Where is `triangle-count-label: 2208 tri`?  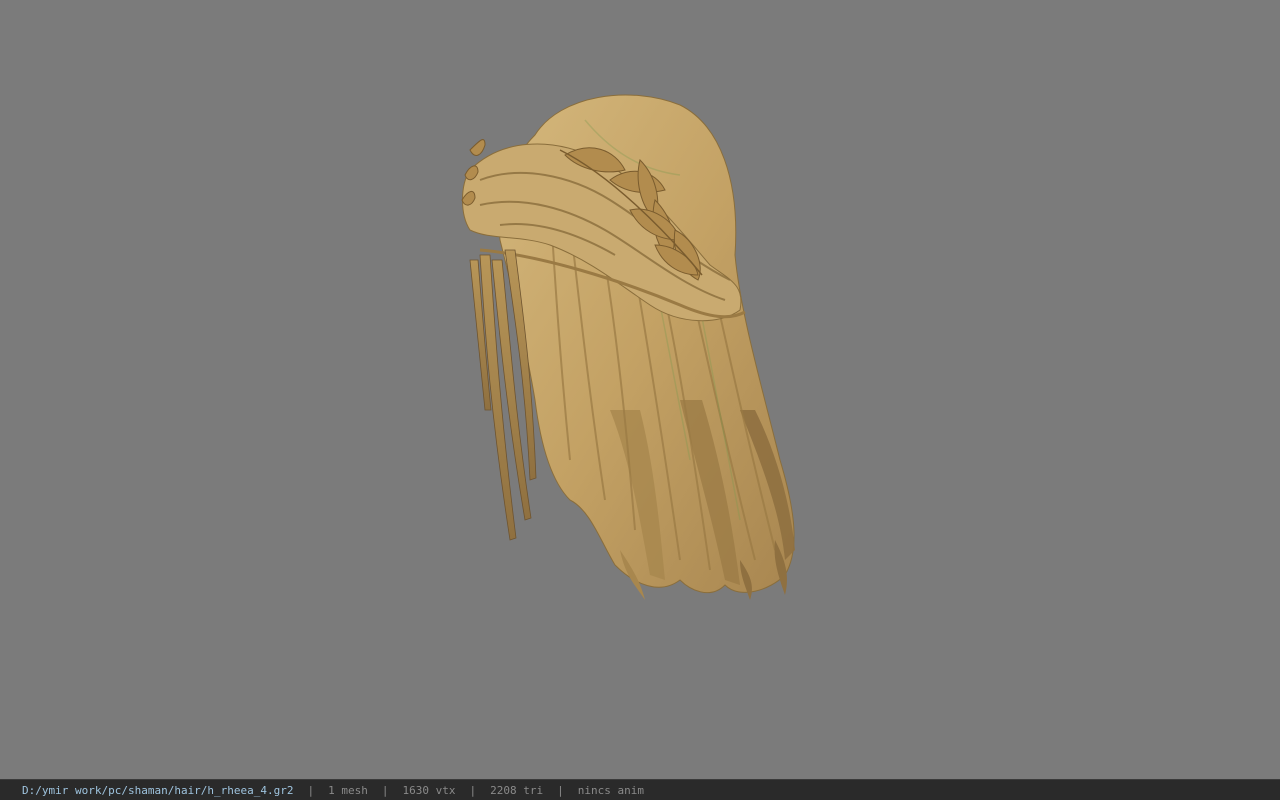 triangle-count-label: 2208 tri is located at coordinates (517, 790).